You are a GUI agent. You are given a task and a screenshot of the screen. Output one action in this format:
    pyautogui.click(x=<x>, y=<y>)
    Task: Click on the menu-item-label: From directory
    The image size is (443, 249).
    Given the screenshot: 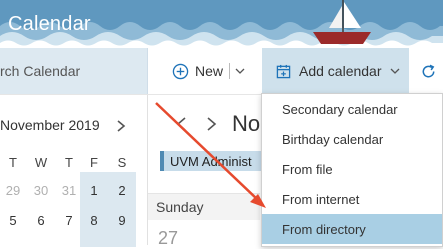 What is the action you would take?
    pyautogui.click(x=324, y=229)
    